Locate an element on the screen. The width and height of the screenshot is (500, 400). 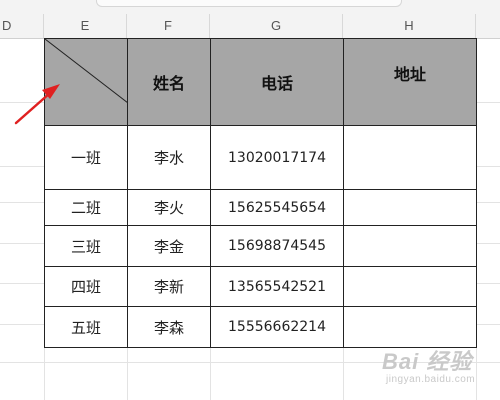
watermark: Bai 经验 jingyan.baidu.com is located at coordinates (437, 368).